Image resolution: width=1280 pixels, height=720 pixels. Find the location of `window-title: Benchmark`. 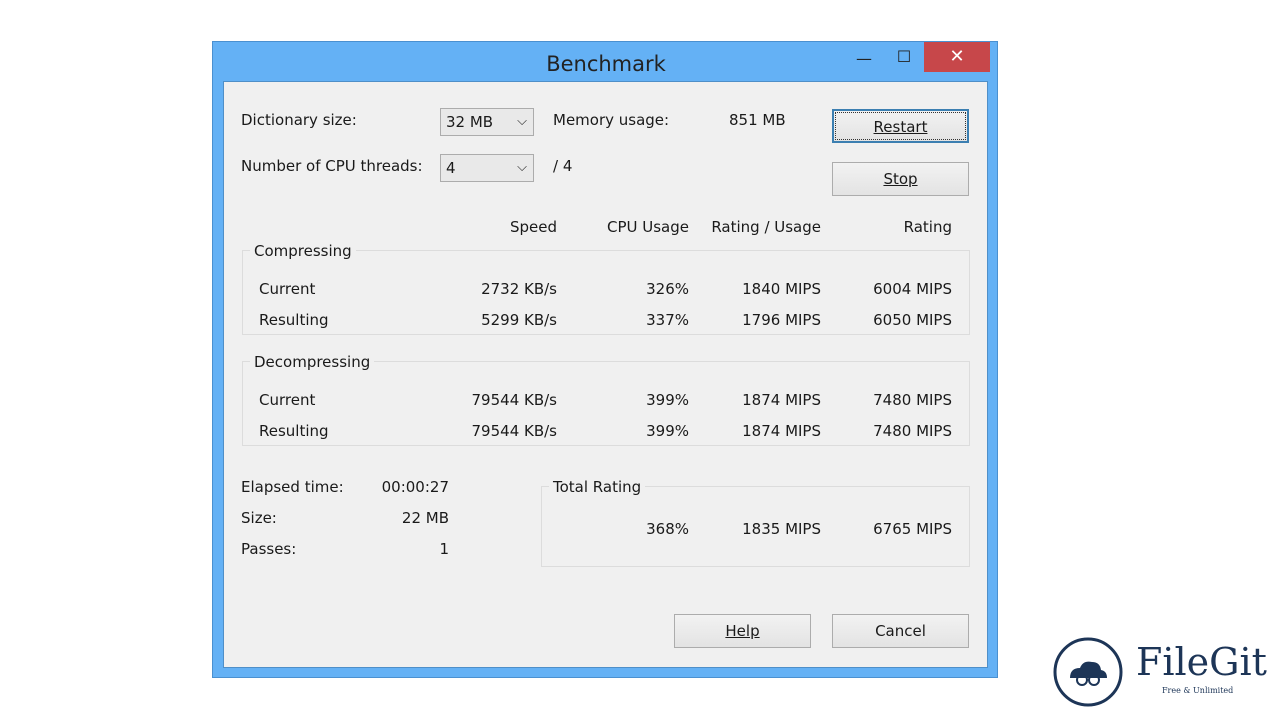

window-title: Benchmark is located at coordinates (606, 64).